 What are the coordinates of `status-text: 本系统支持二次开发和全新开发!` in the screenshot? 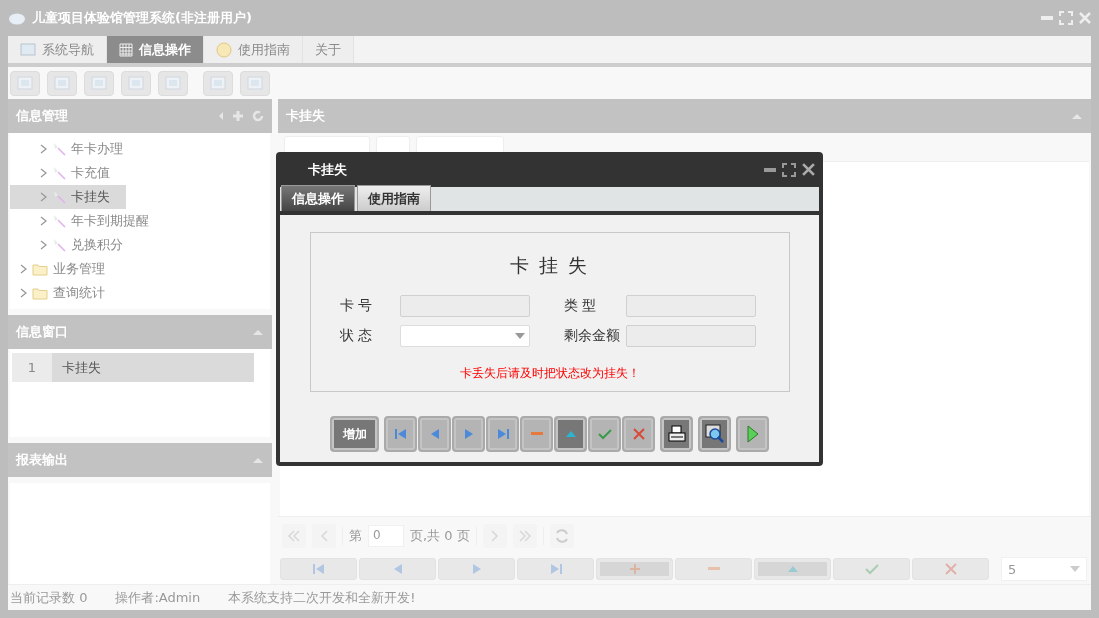 It's located at (322, 597).